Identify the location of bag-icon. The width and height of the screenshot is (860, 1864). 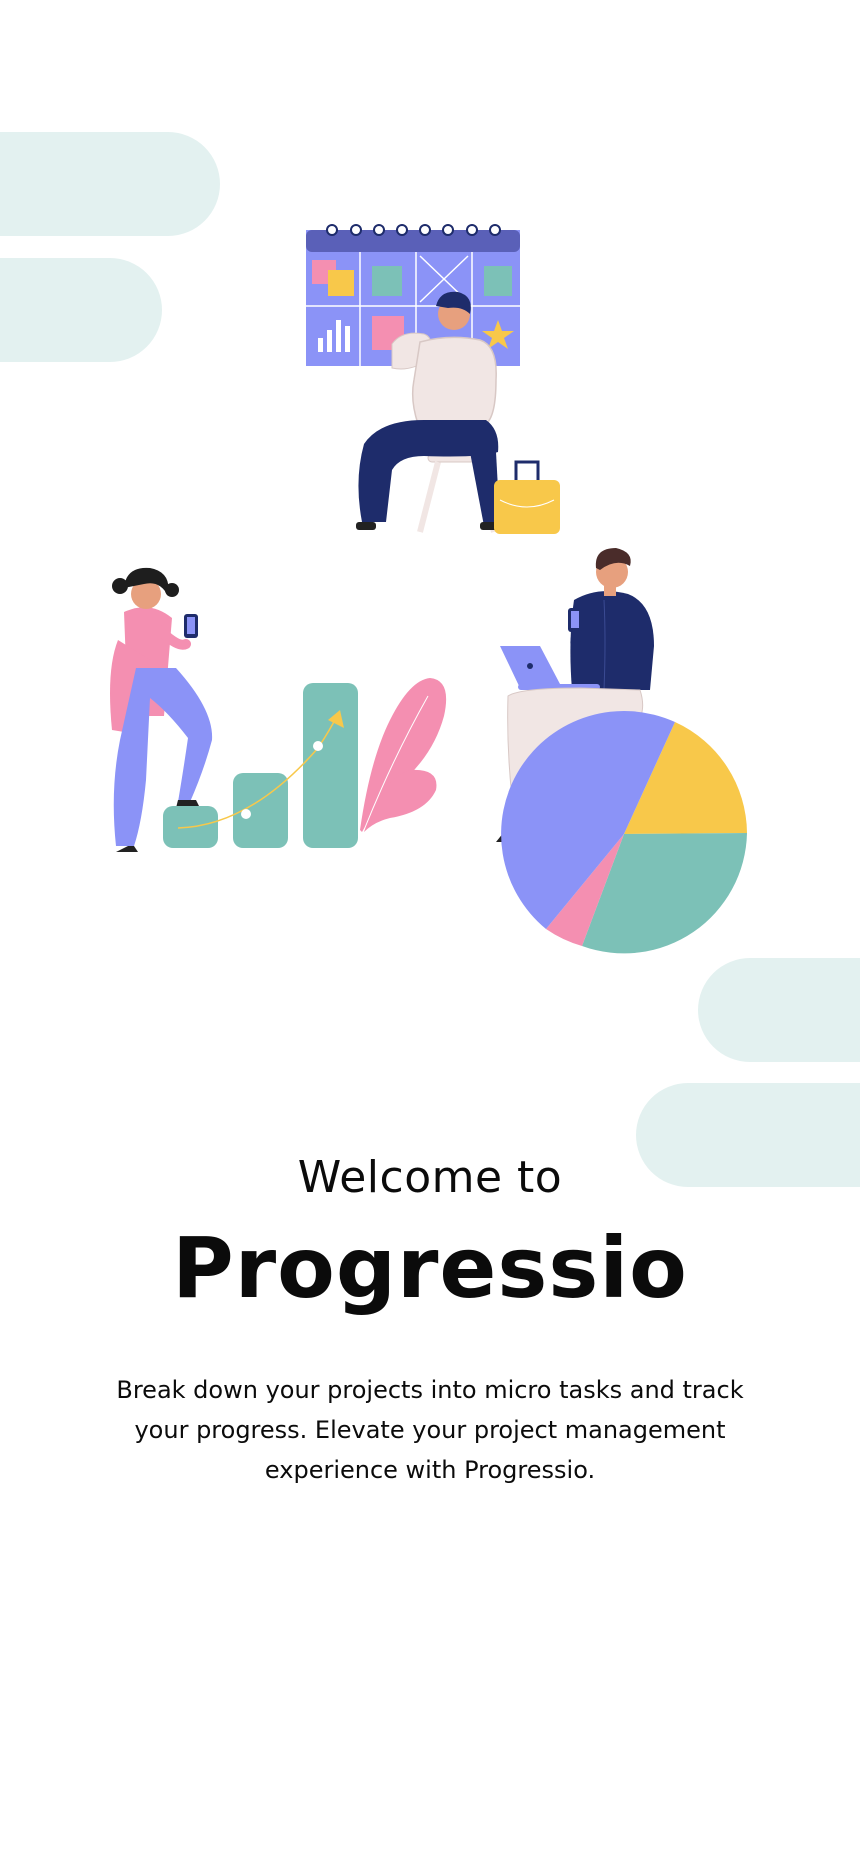
(527, 497).